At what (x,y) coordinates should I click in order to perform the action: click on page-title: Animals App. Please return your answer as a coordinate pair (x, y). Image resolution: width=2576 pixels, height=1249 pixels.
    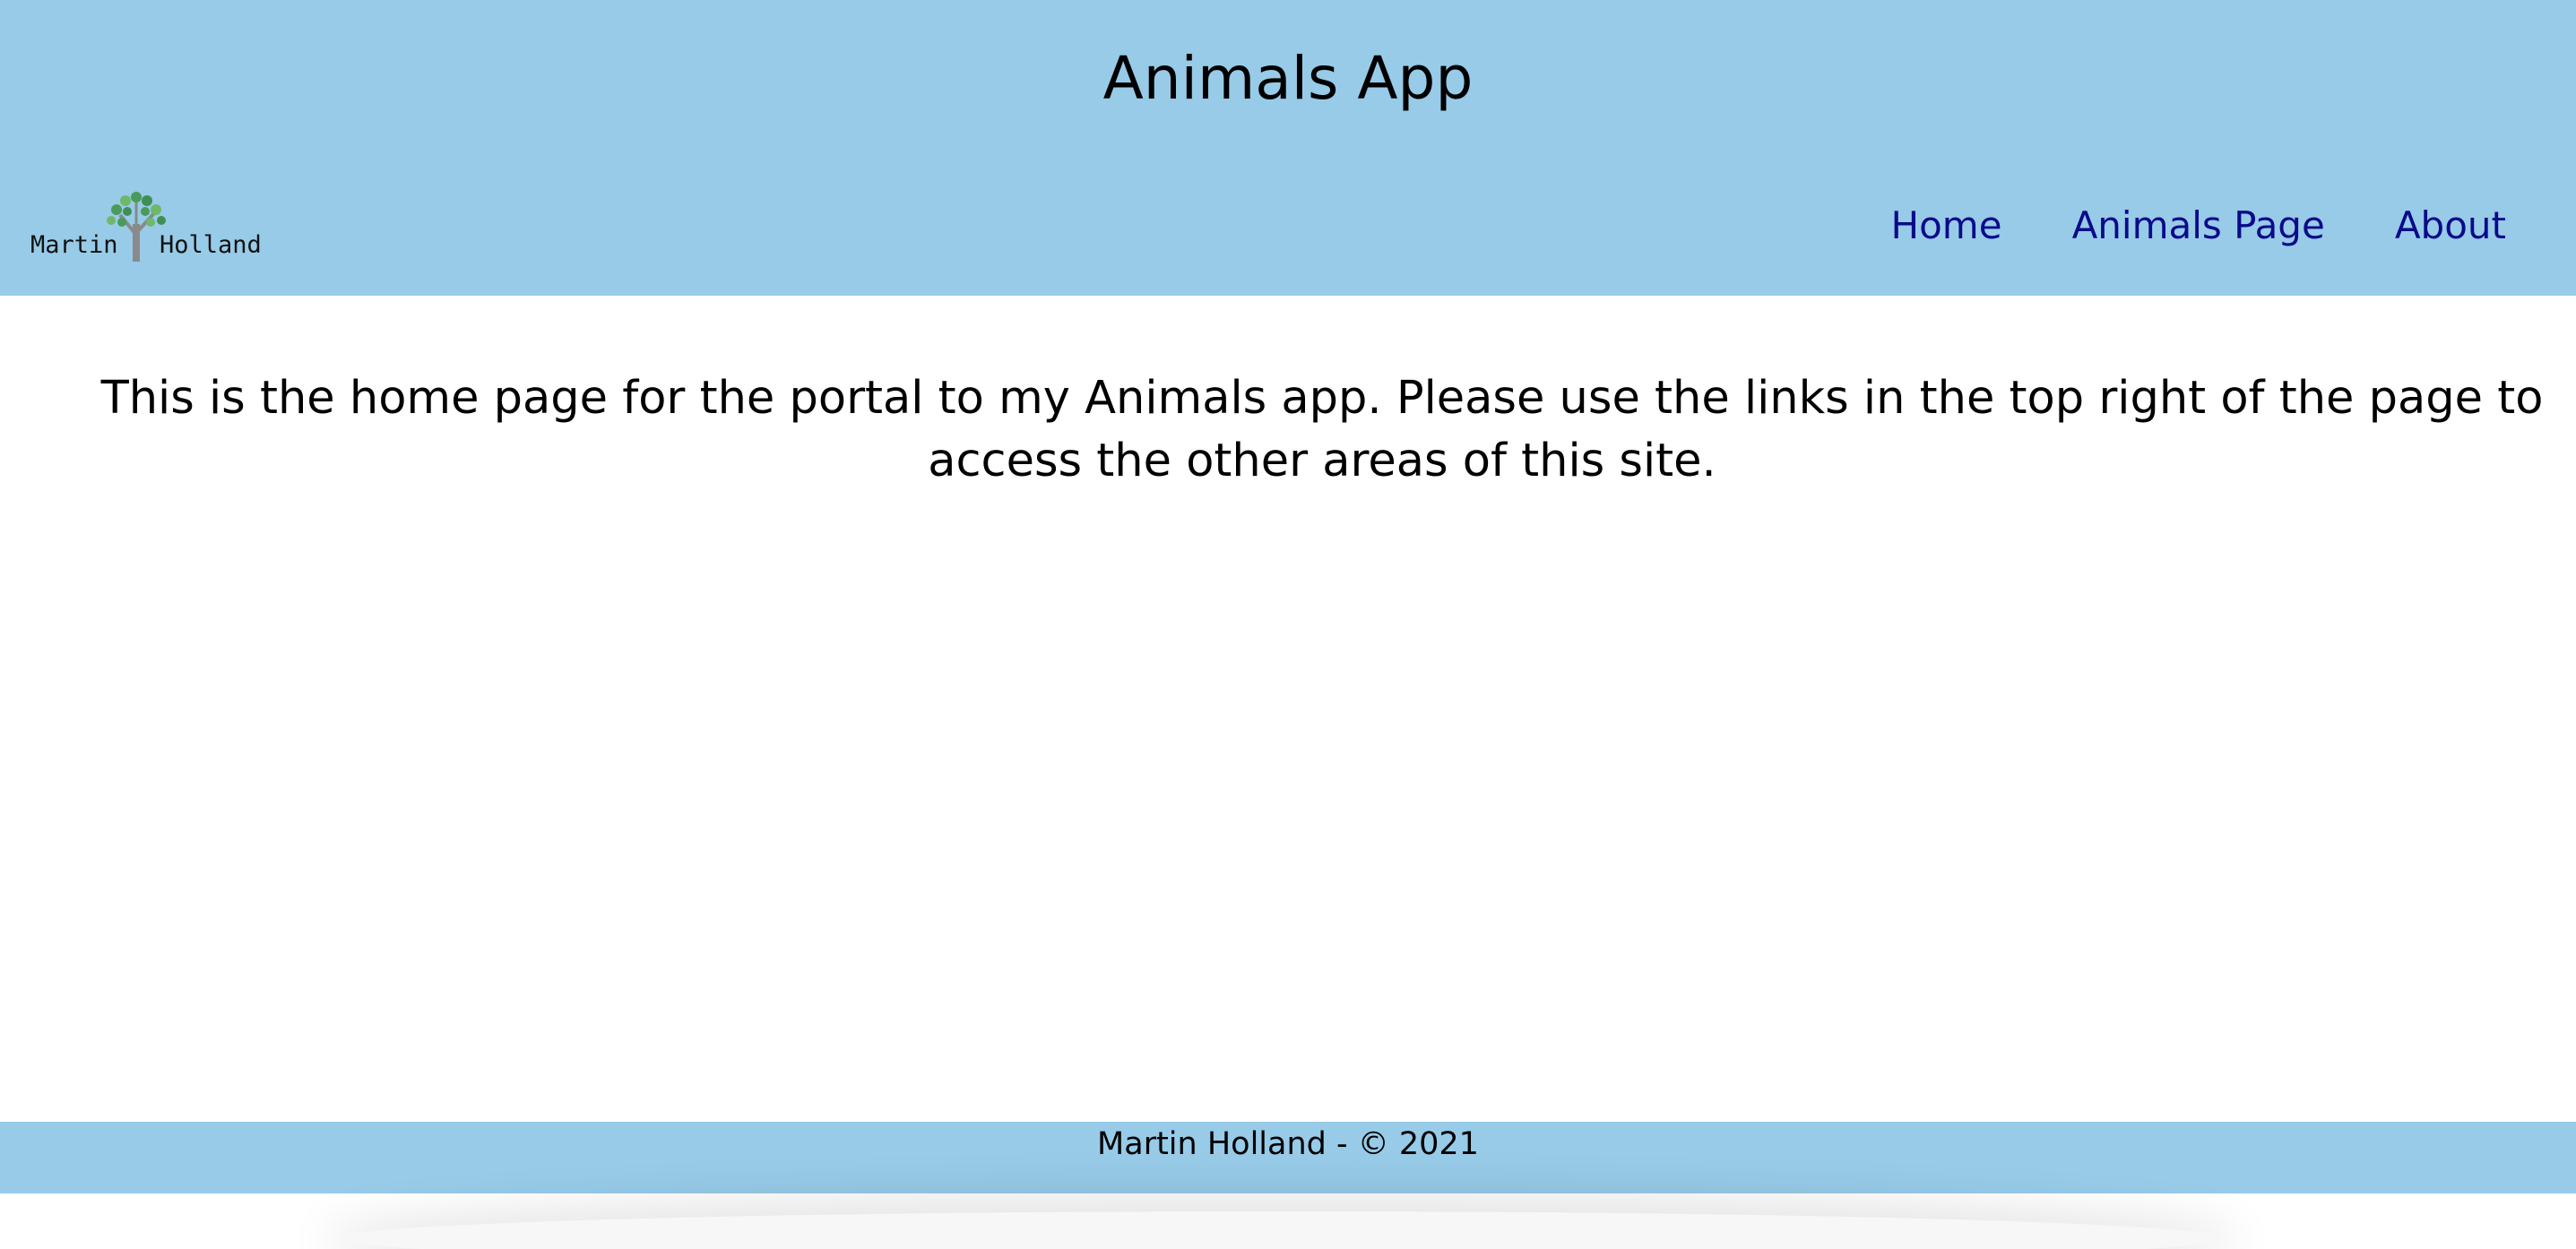
    Looking at the image, I should click on (1288, 78).